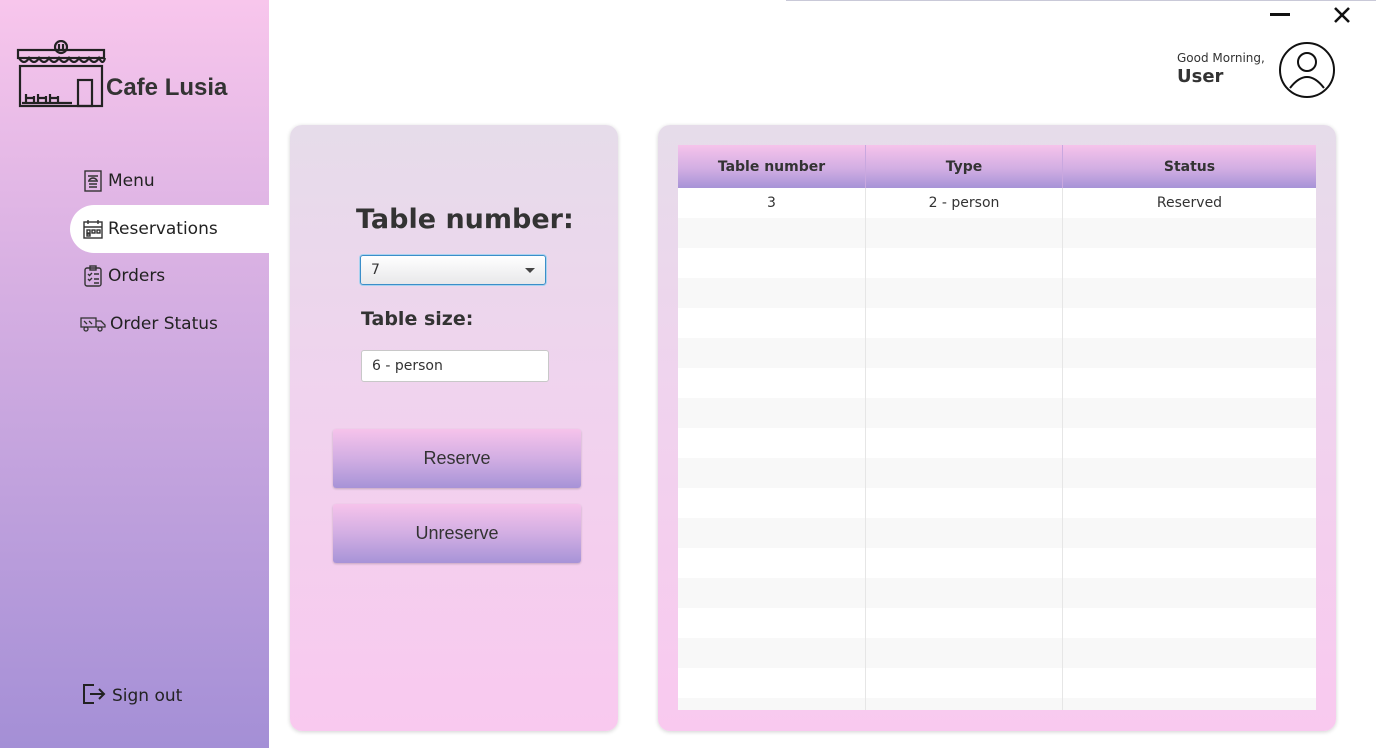  What do you see at coordinates (455, 366) in the screenshot?
I see `table-size-field: 6 - person` at bounding box center [455, 366].